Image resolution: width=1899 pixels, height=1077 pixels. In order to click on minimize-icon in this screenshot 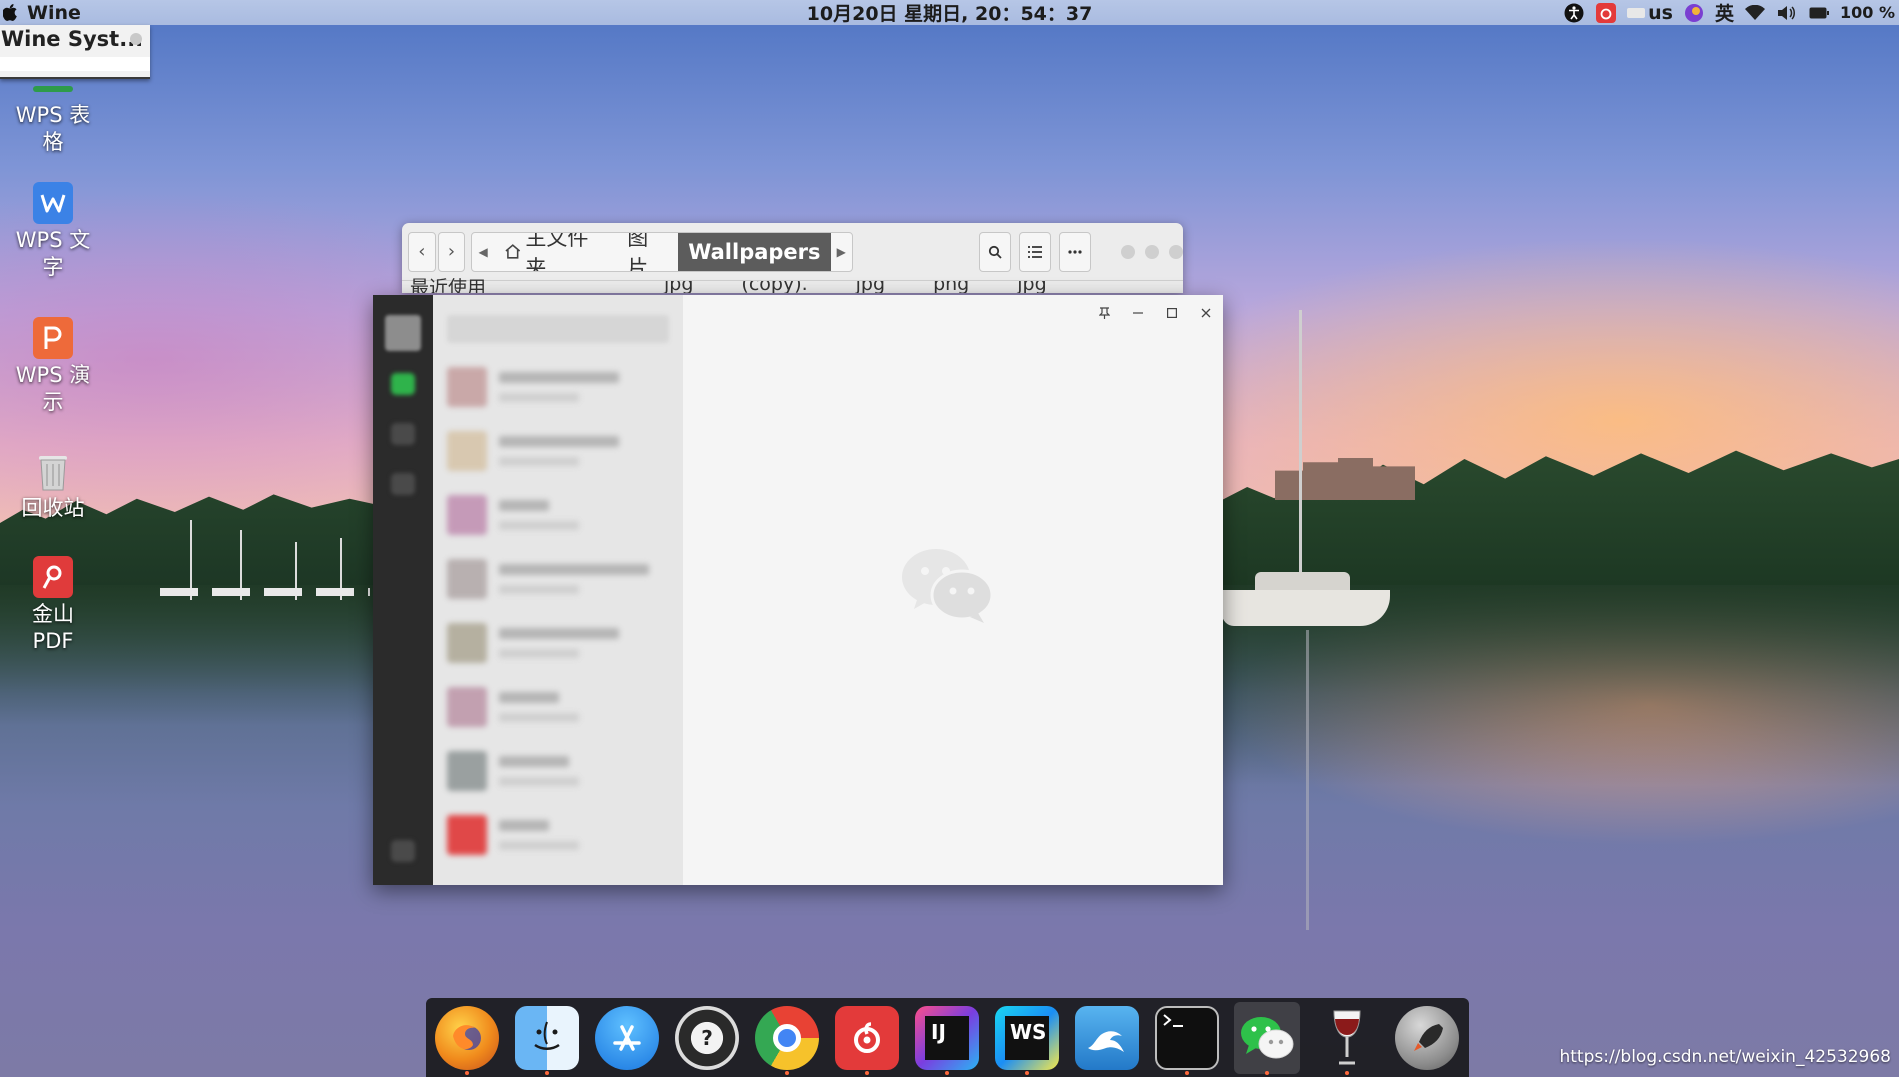, I will do `click(1138, 313)`.